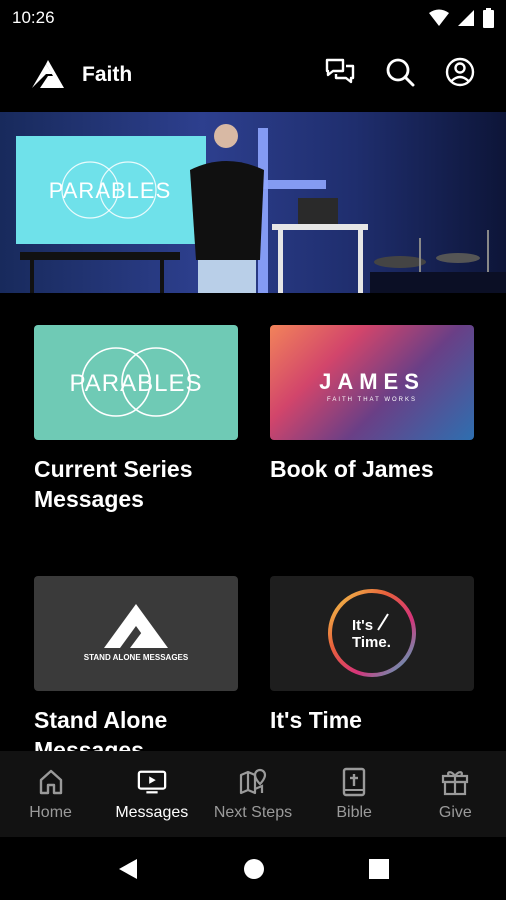 The height and width of the screenshot is (900, 506). I want to click on status-time: 10:26, so click(33, 17).